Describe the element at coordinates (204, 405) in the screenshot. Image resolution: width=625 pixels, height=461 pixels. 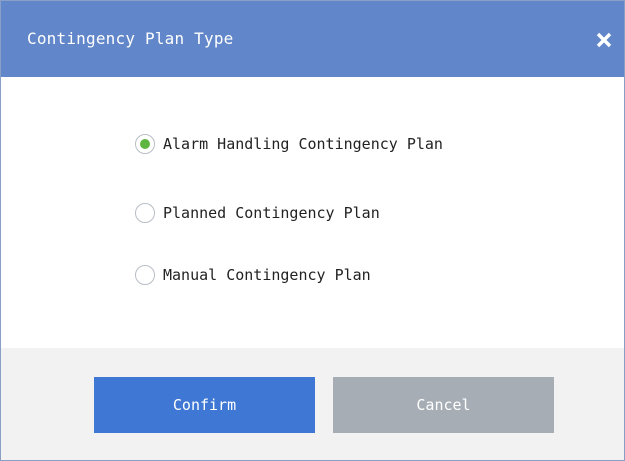
I see `confirm-button: Confirm` at that location.